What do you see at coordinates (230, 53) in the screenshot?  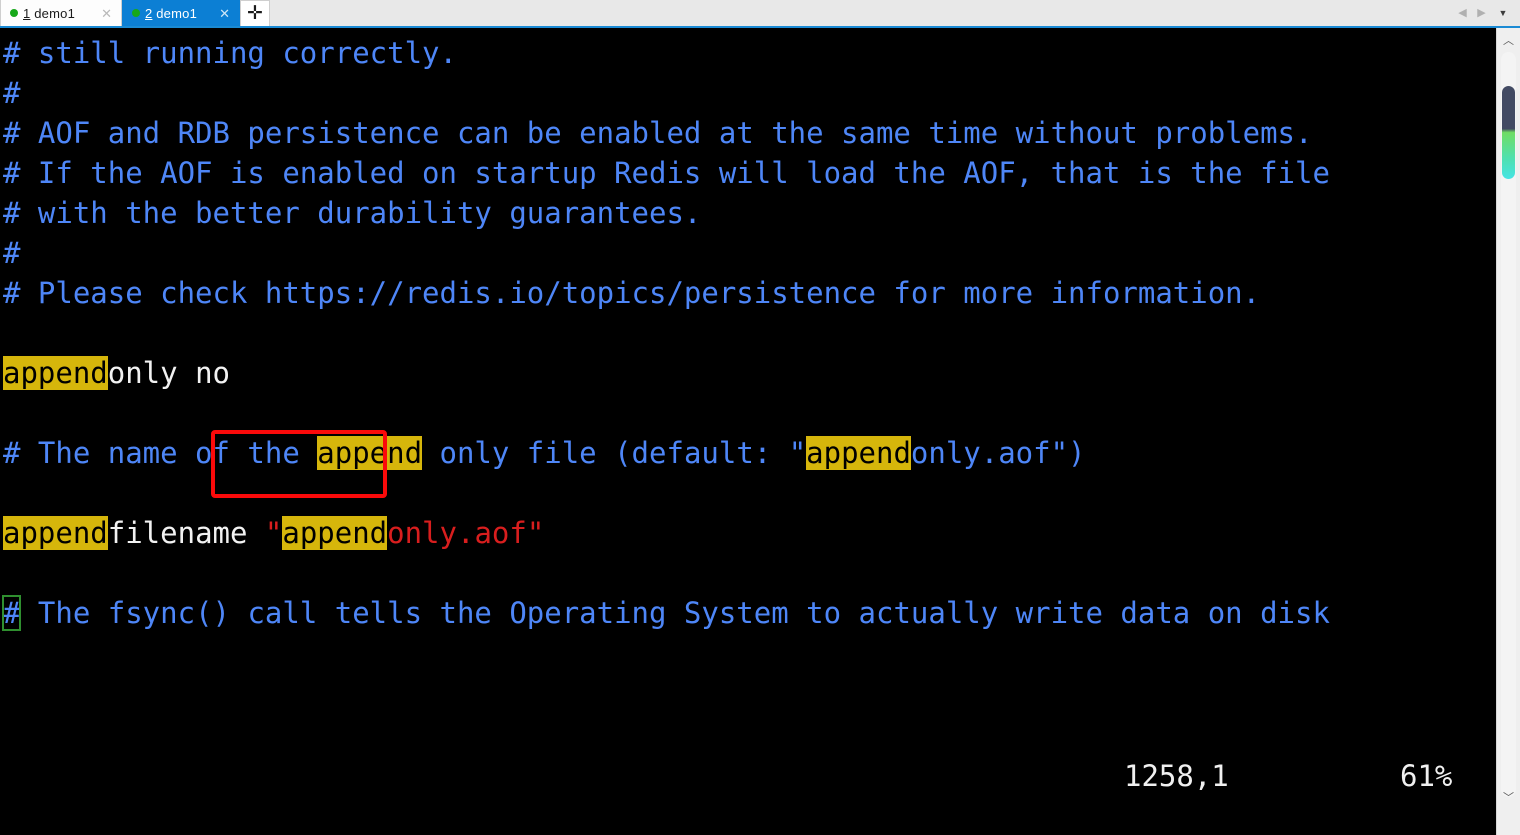 I see `text-run: # still running correctly.` at bounding box center [230, 53].